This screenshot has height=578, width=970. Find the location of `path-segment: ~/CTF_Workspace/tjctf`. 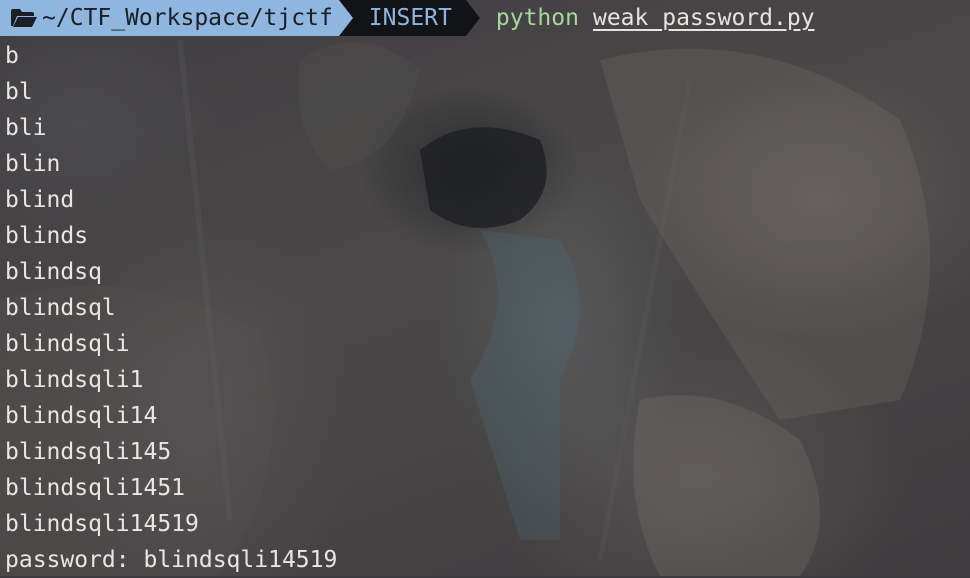

path-segment: ~/CTF_Workspace/tjctf is located at coordinates (169, 18).